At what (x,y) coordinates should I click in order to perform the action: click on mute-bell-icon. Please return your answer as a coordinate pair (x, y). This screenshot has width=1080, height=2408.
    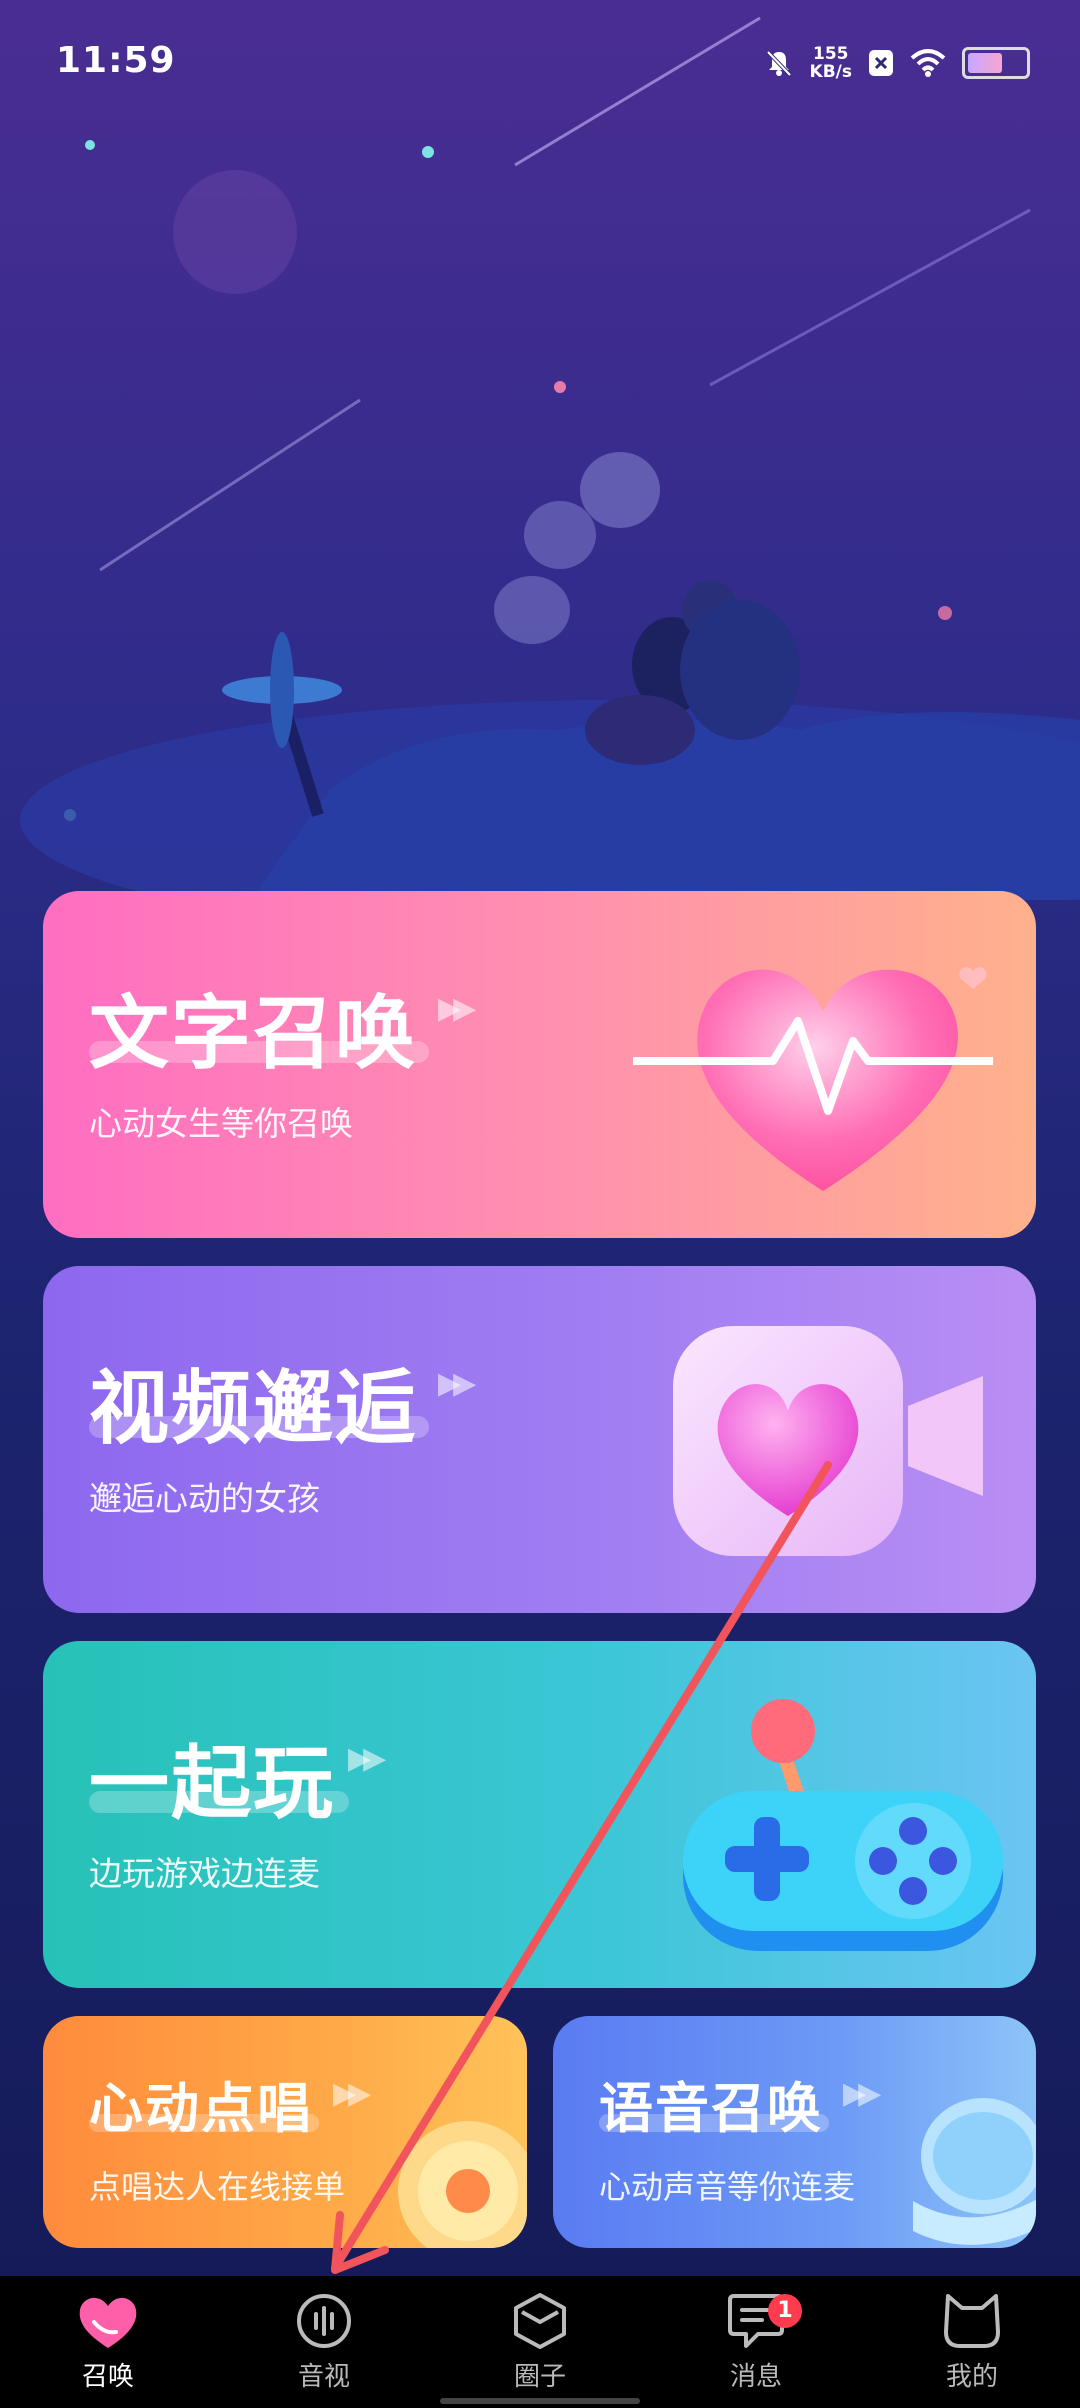
    Looking at the image, I should click on (778, 63).